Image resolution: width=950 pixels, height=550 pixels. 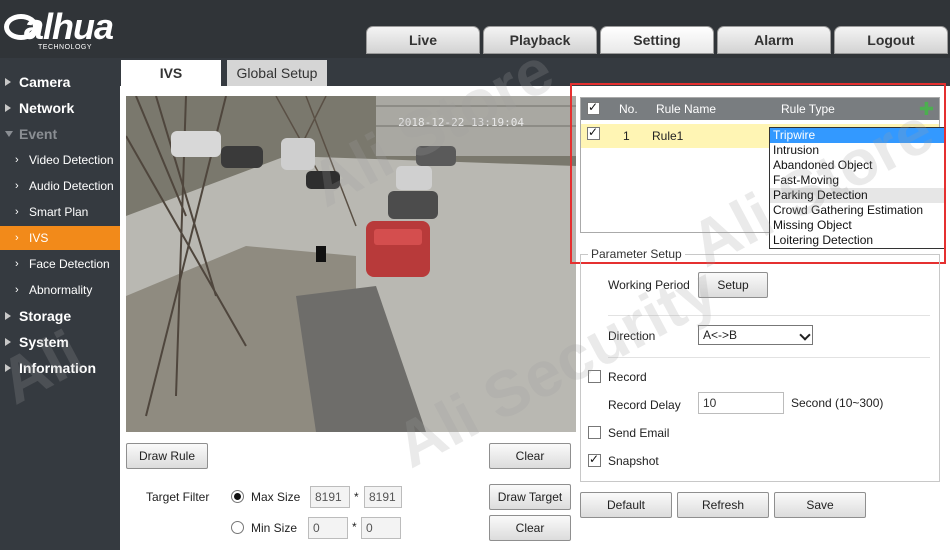 I want to click on min-size-width-field: 0, so click(x=328, y=528).